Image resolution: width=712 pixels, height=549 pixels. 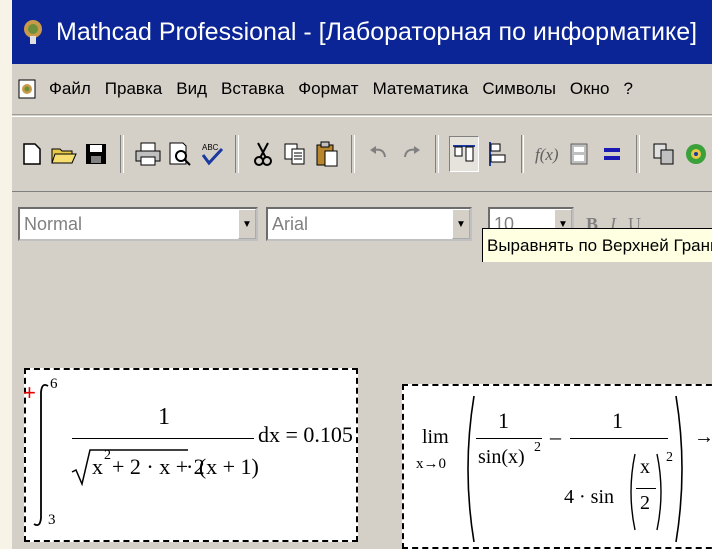 I want to click on inner-left-parenthesis-icon, so click(x=633, y=492).